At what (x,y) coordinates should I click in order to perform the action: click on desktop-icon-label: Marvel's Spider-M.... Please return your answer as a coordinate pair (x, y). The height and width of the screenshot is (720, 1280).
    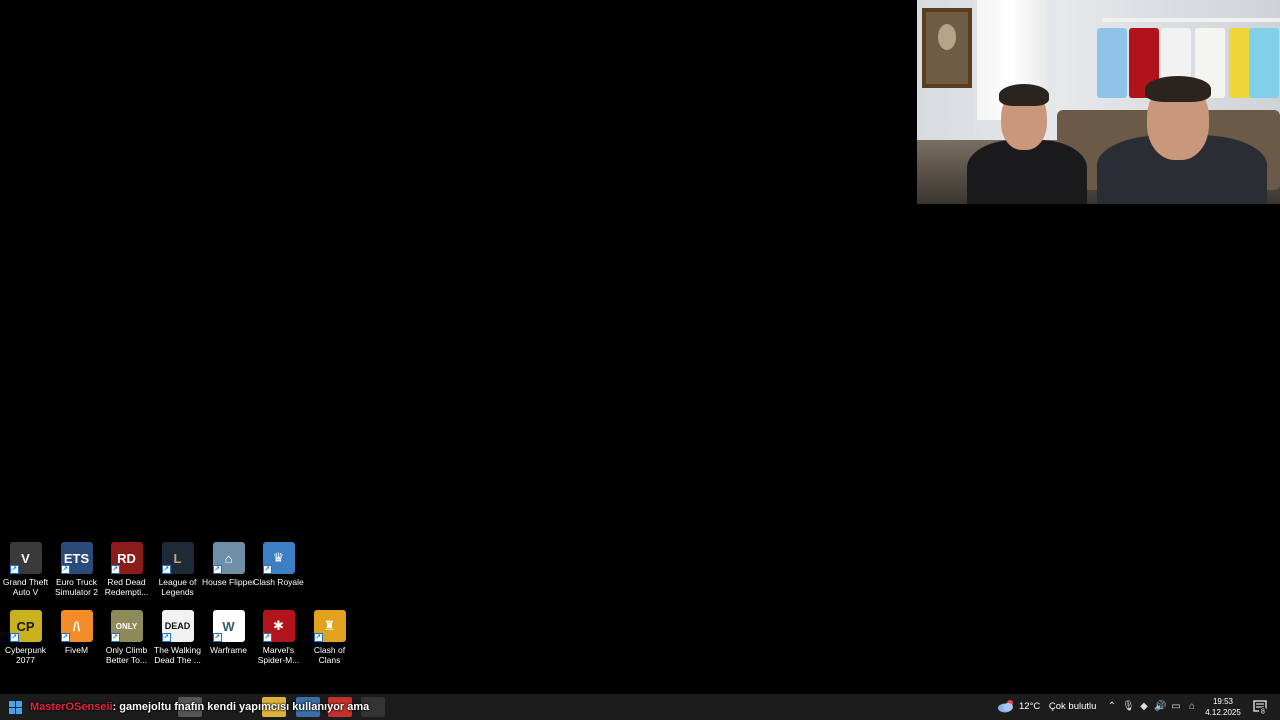
    Looking at the image, I should click on (278, 655).